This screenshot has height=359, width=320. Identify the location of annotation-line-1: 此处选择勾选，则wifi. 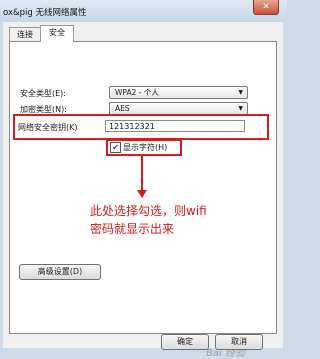
(148, 211).